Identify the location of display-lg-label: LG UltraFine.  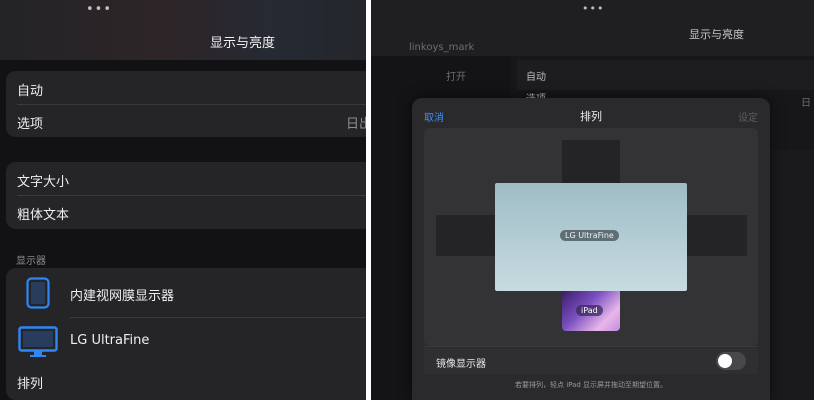
(110, 340).